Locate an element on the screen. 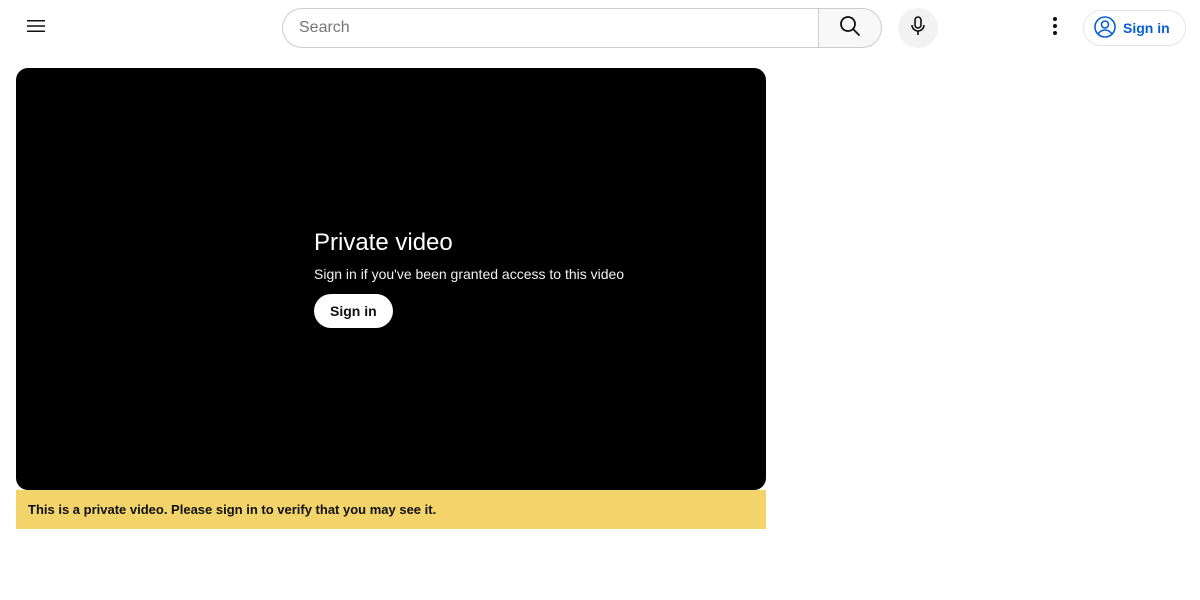 Image resolution: width=1200 pixels, height=600 pixels. header-signin-label: Sign in is located at coordinates (1146, 28).